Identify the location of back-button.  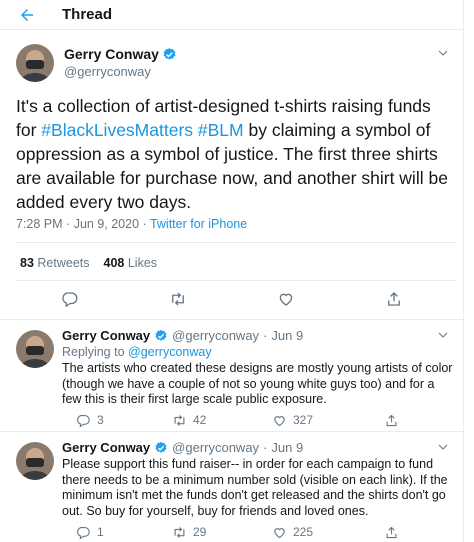
(27, 15).